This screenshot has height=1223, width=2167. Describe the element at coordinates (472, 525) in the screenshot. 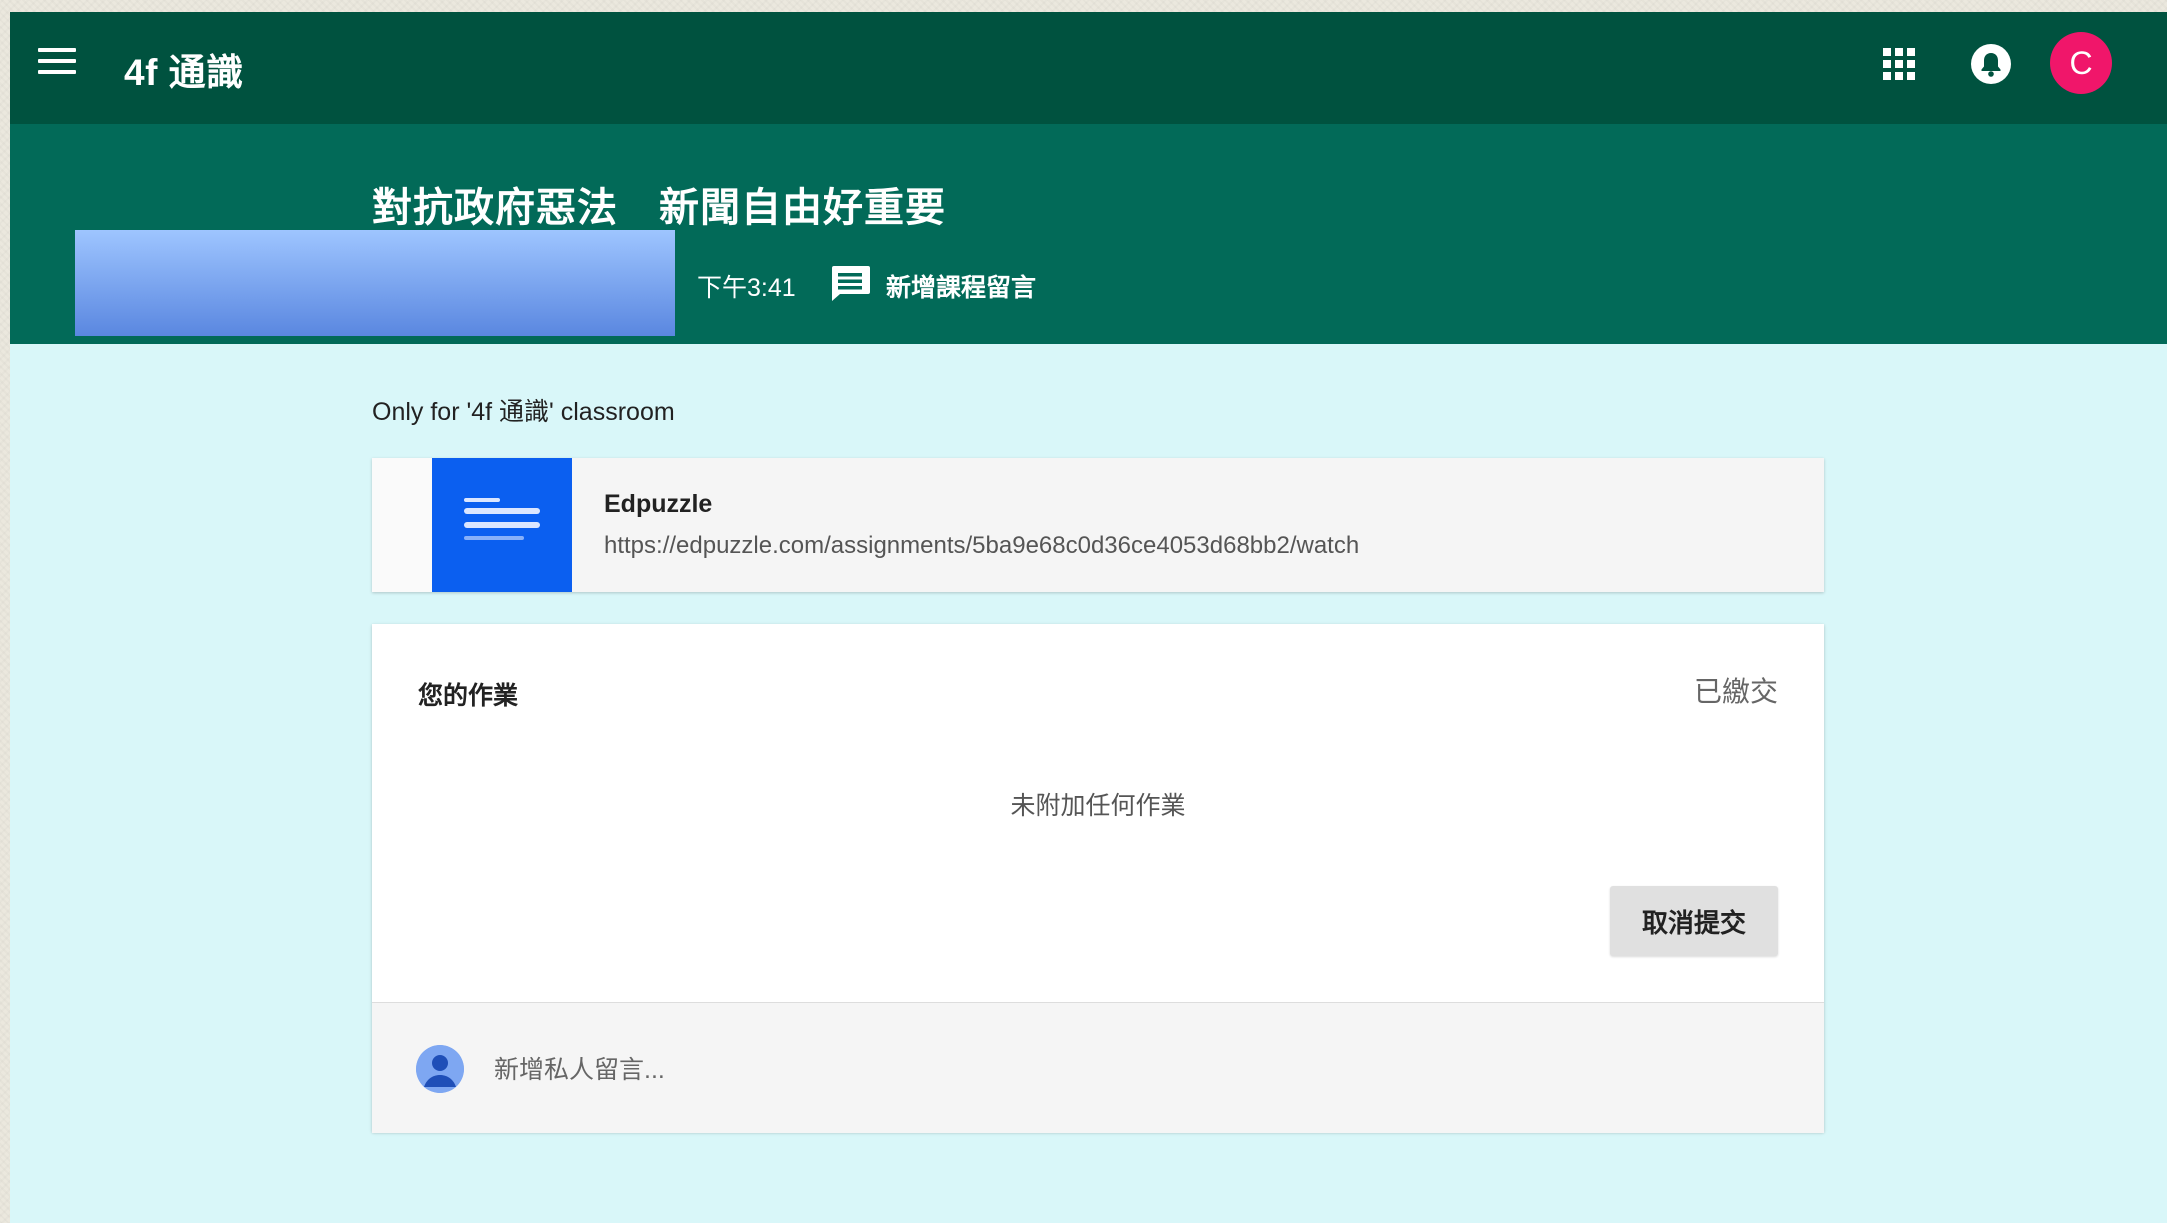

I see `attachment-thumbnail` at that location.